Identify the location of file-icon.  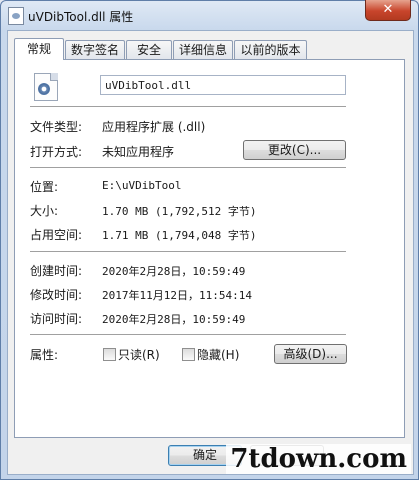
(46, 87).